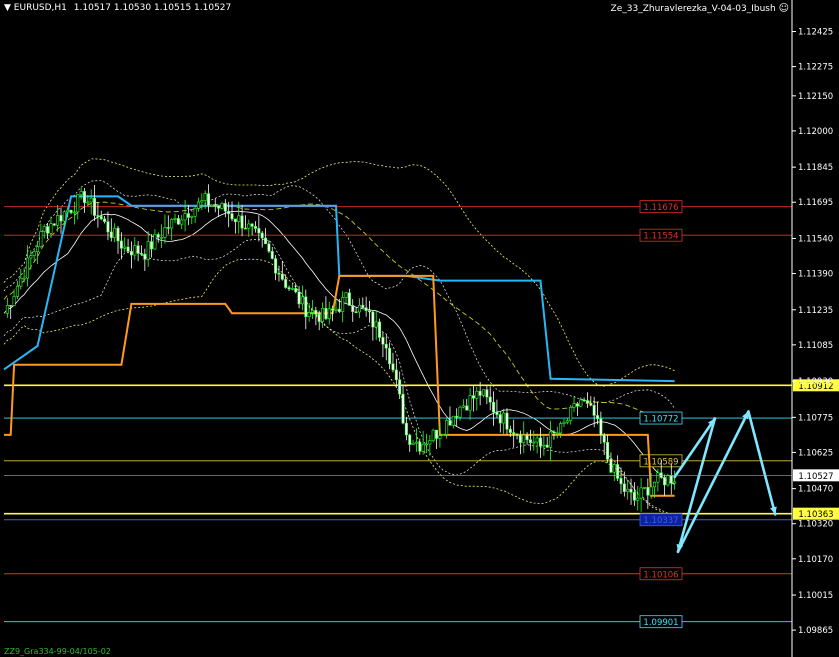 The image size is (839, 657). What do you see at coordinates (7, 8) in the screenshot?
I see `header-triangle-icon: ▼` at bounding box center [7, 8].